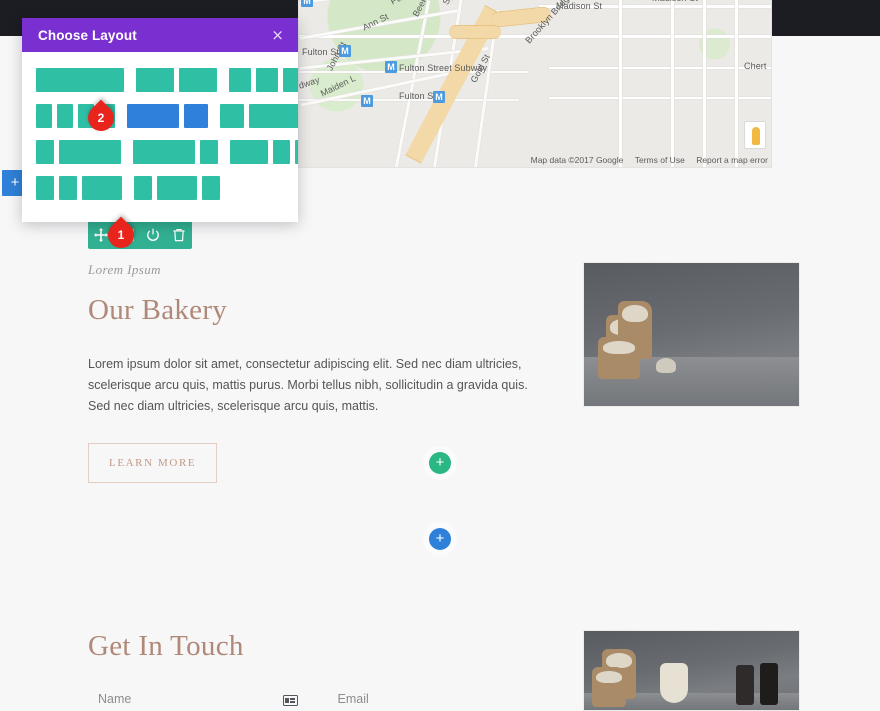 This screenshot has height=711, width=880. I want to click on add-module-button: +, so click(440, 463).